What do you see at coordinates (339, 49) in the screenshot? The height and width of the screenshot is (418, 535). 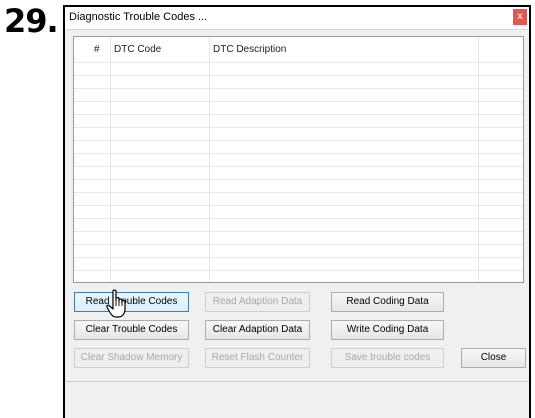 I see `column-header-dtc-description: DTC Description` at bounding box center [339, 49].